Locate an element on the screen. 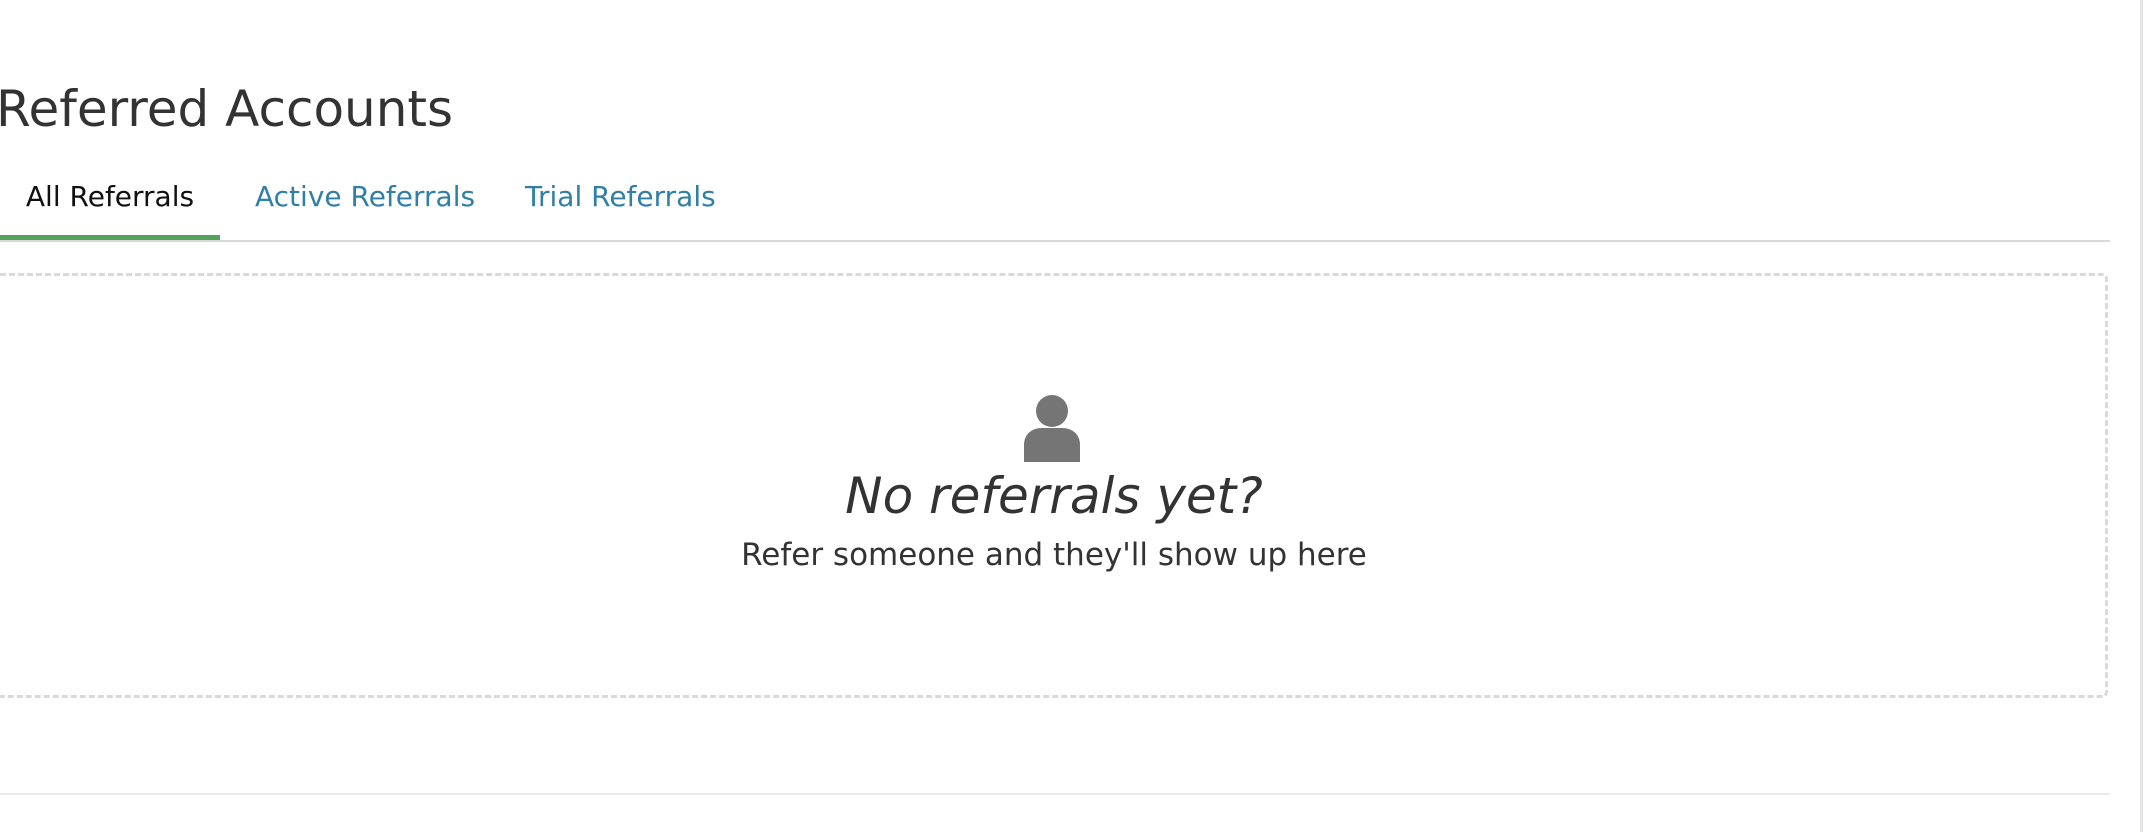 The height and width of the screenshot is (832, 2148). page-title: Referred Accounts is located at coordinates (227, 109).